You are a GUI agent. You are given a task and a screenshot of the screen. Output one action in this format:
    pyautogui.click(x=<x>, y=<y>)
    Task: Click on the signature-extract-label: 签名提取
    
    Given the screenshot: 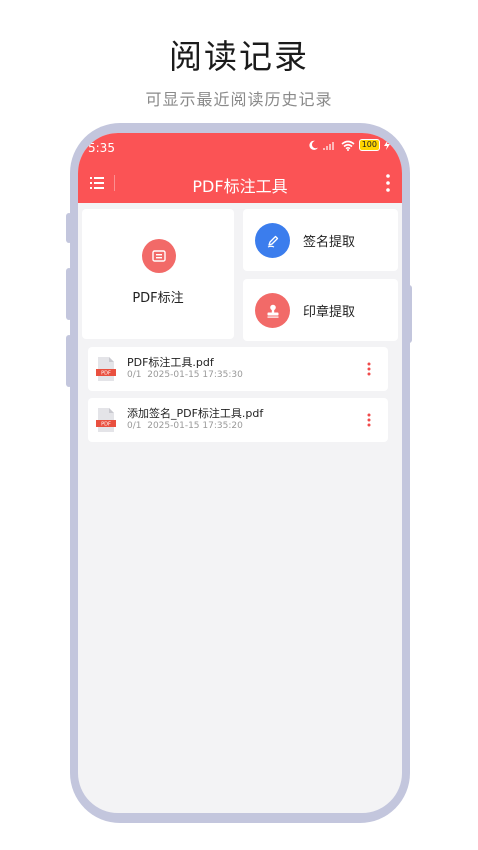 What is the action you would take?
    pyautogui.click(x=329, y=242)
    